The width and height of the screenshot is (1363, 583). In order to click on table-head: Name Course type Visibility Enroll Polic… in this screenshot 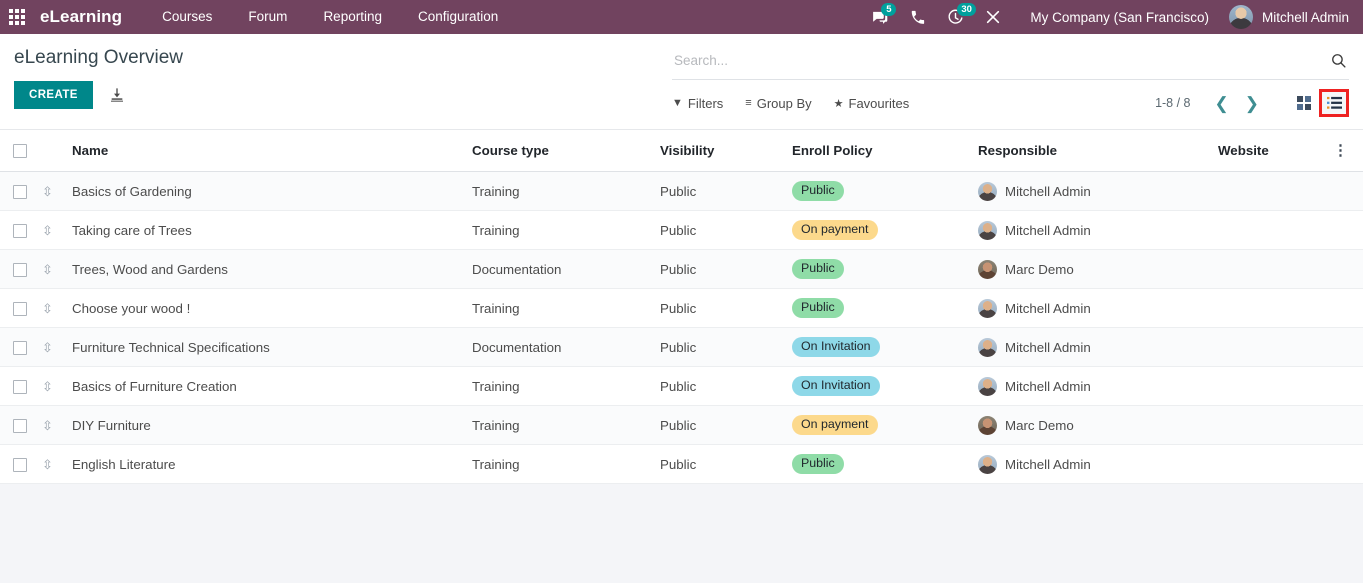, I will do `click(681, 151)`.